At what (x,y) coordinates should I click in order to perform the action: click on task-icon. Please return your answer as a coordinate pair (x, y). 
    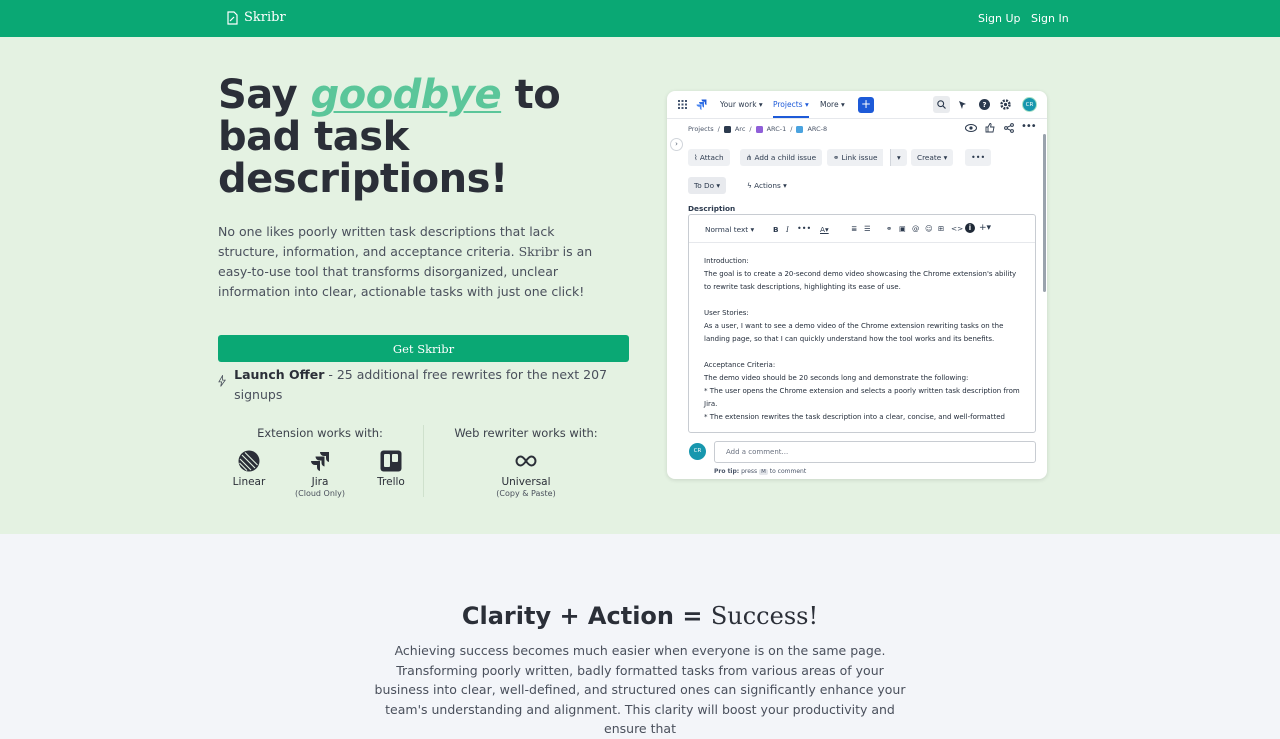
    Looking at the image, I should click on (800, 129).